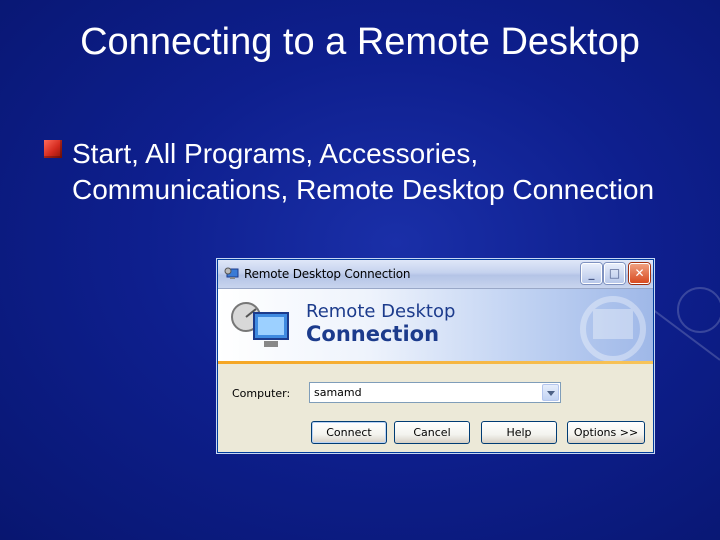 The height and width of the screenshot is (540, 720). Describe the element at coordinates (613, 328) in the screenshot. I see `banner-decoration` at that location.